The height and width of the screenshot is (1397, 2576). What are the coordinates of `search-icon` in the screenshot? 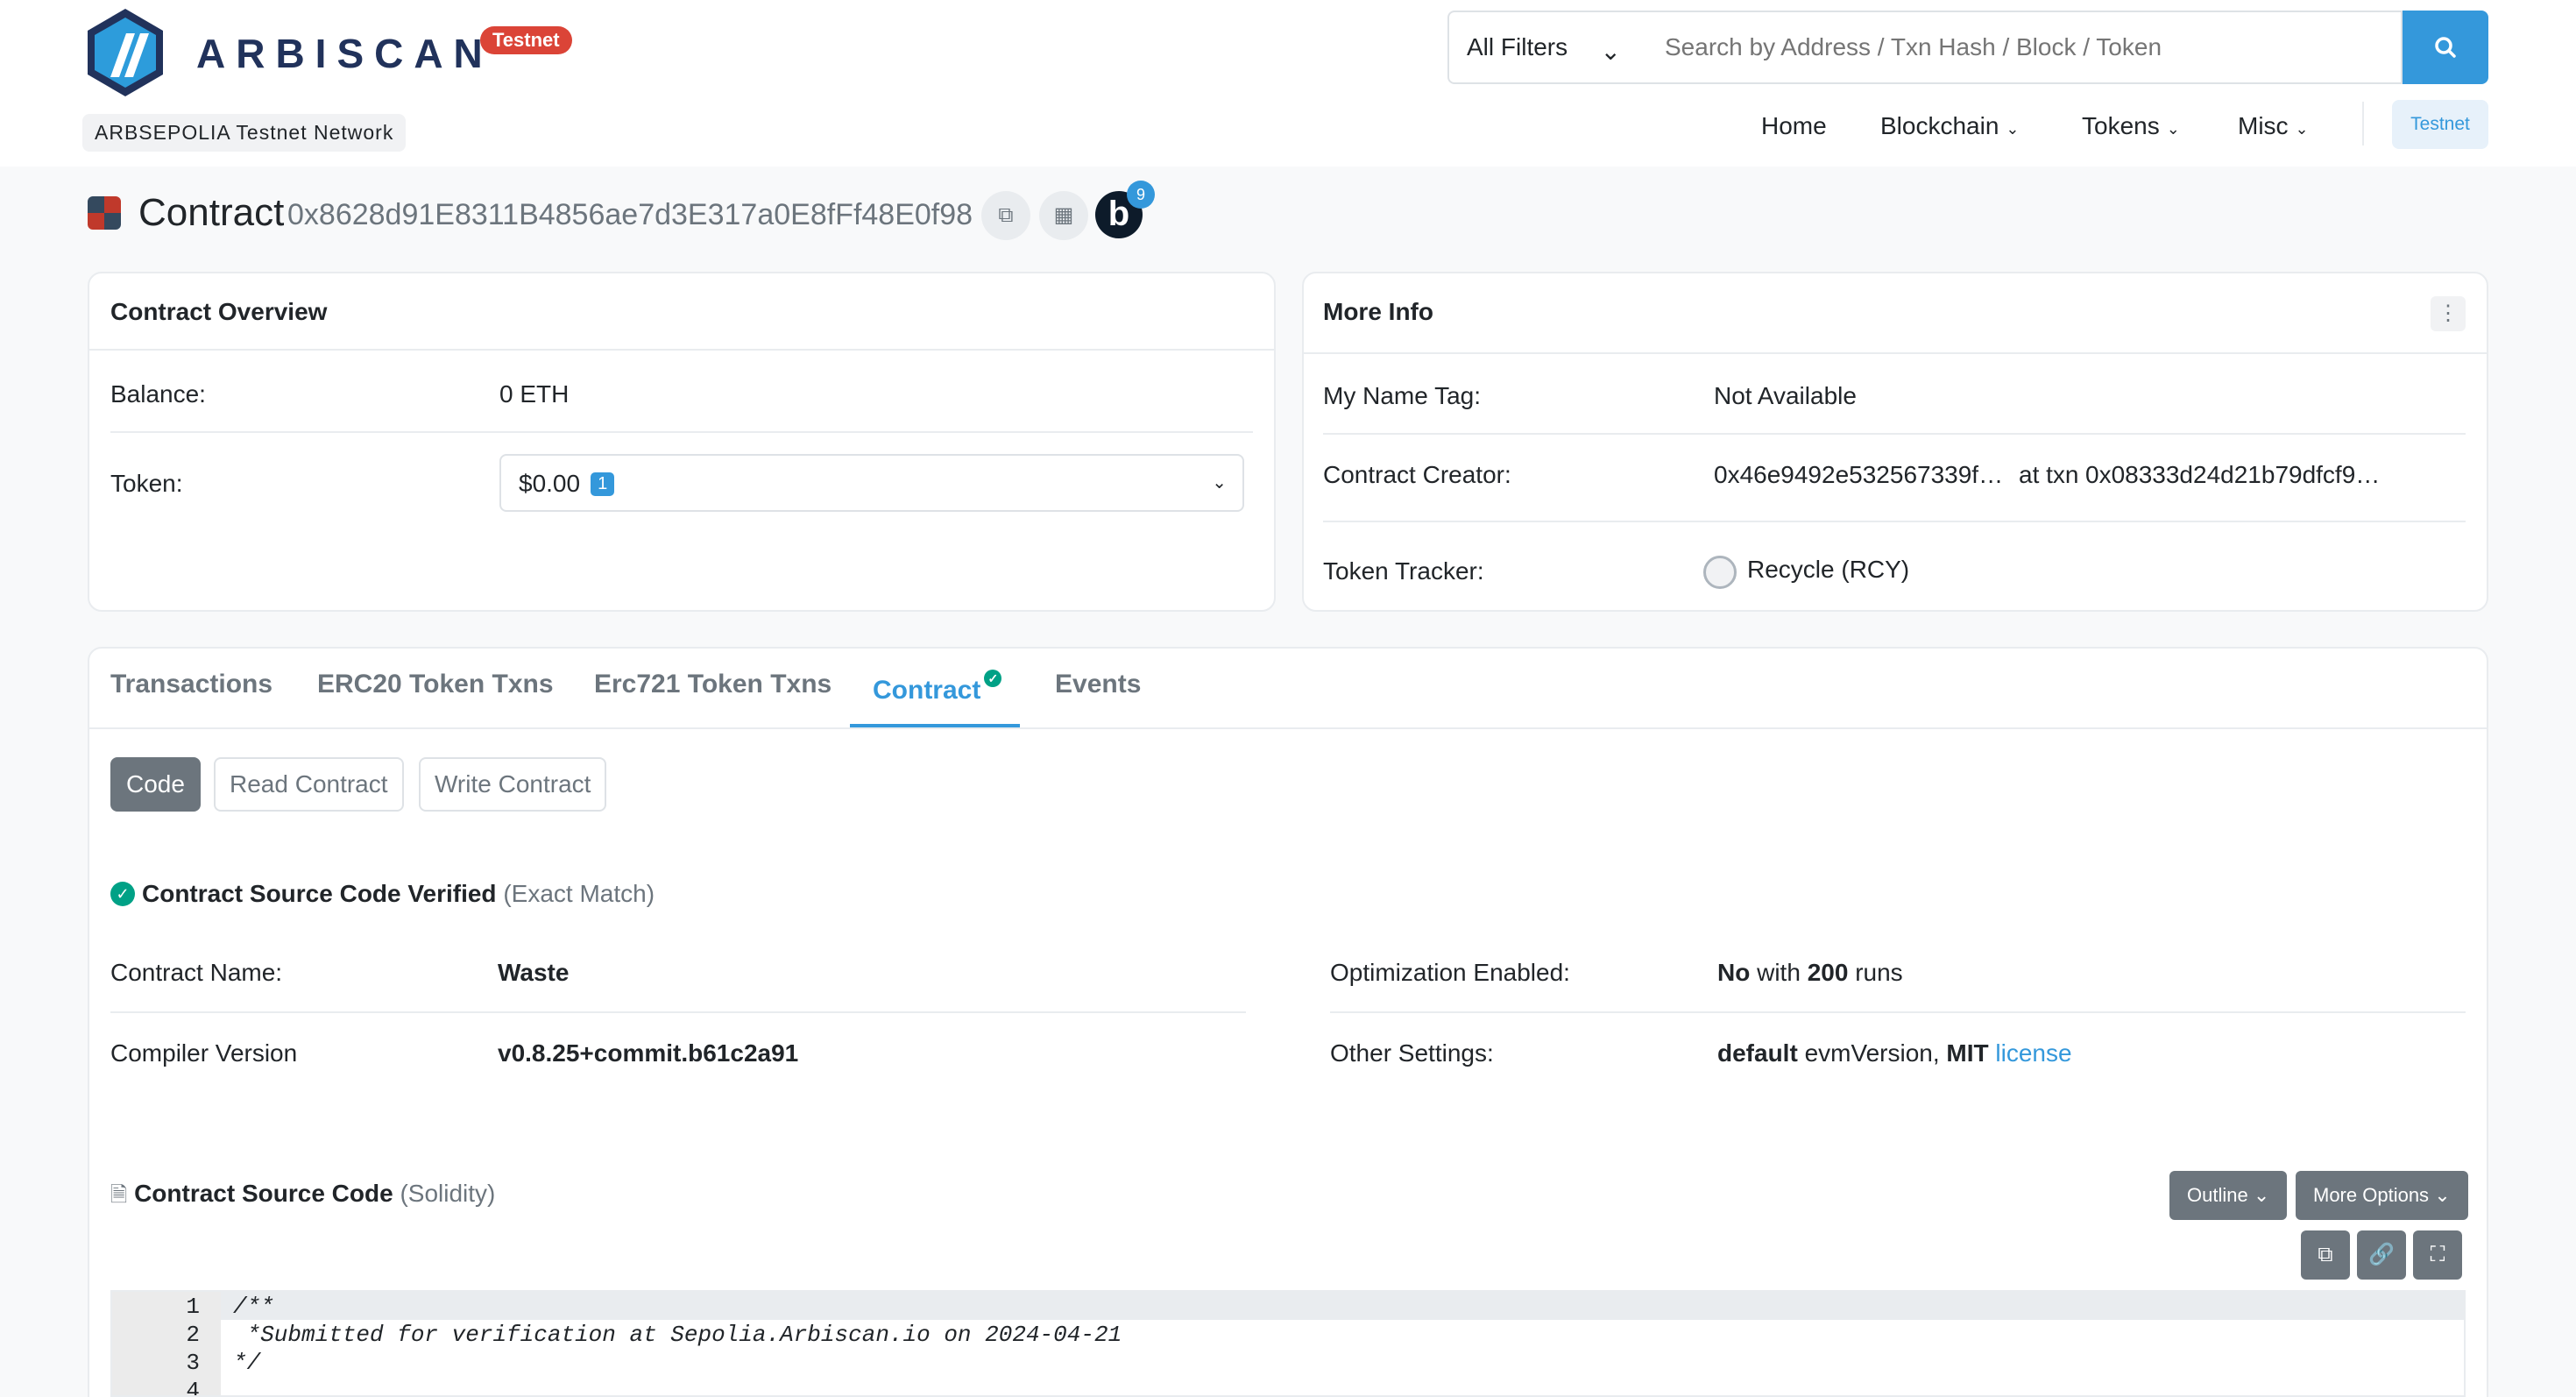 It's located at (2445, 47).